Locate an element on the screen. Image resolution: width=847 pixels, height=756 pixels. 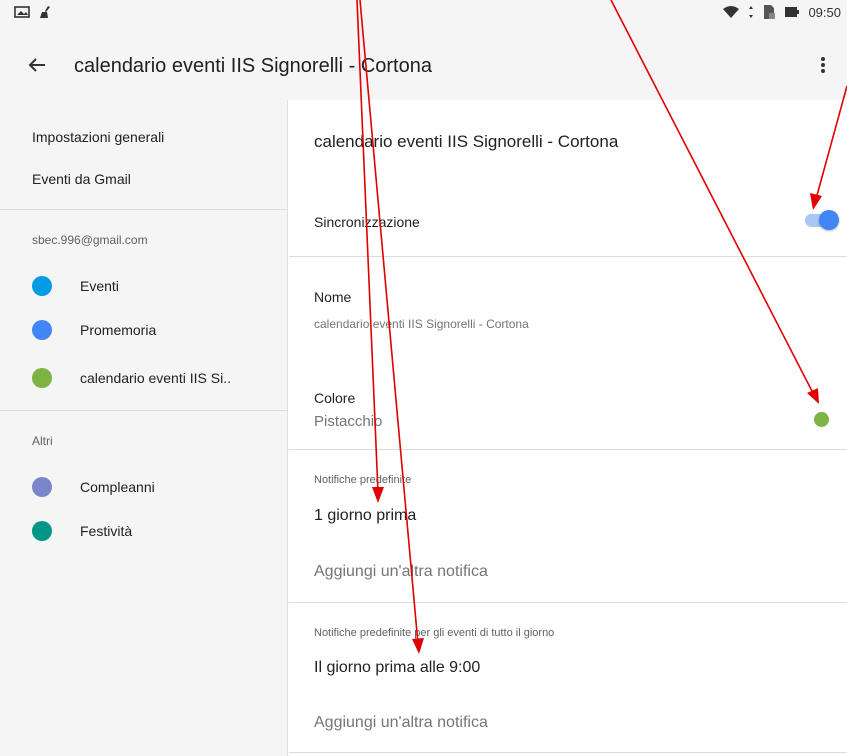
status-bar-left is located at coordinates (34, 12).